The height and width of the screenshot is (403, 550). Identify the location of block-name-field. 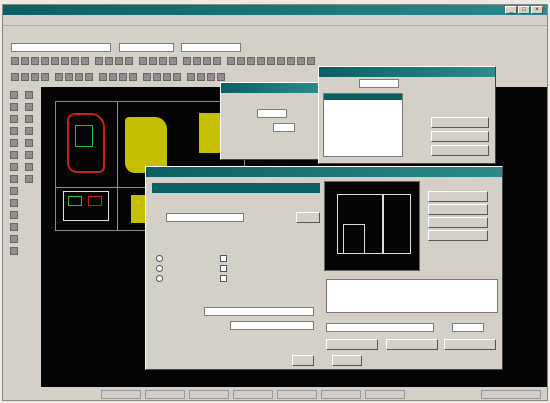
(205, 217).